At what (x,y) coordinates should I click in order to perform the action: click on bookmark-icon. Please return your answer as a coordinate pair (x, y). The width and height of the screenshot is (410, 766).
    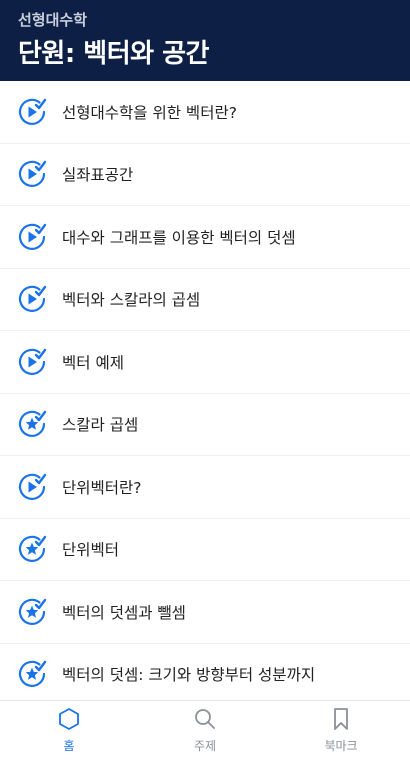
    Looking at the image, I should click on (341, 719).